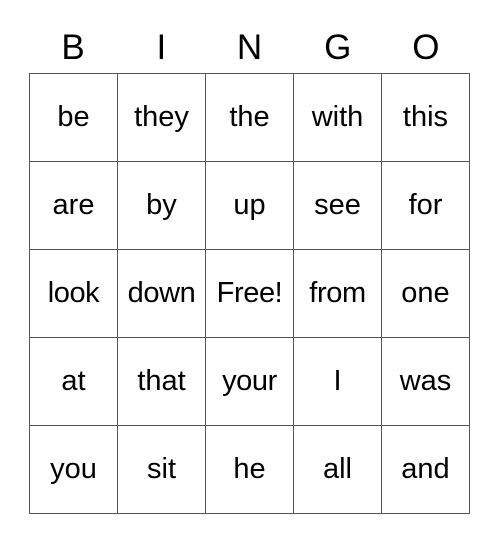 The height and width of the screenshot is (544, 500). I want to click on column-header-i: I, so click(161, 47).